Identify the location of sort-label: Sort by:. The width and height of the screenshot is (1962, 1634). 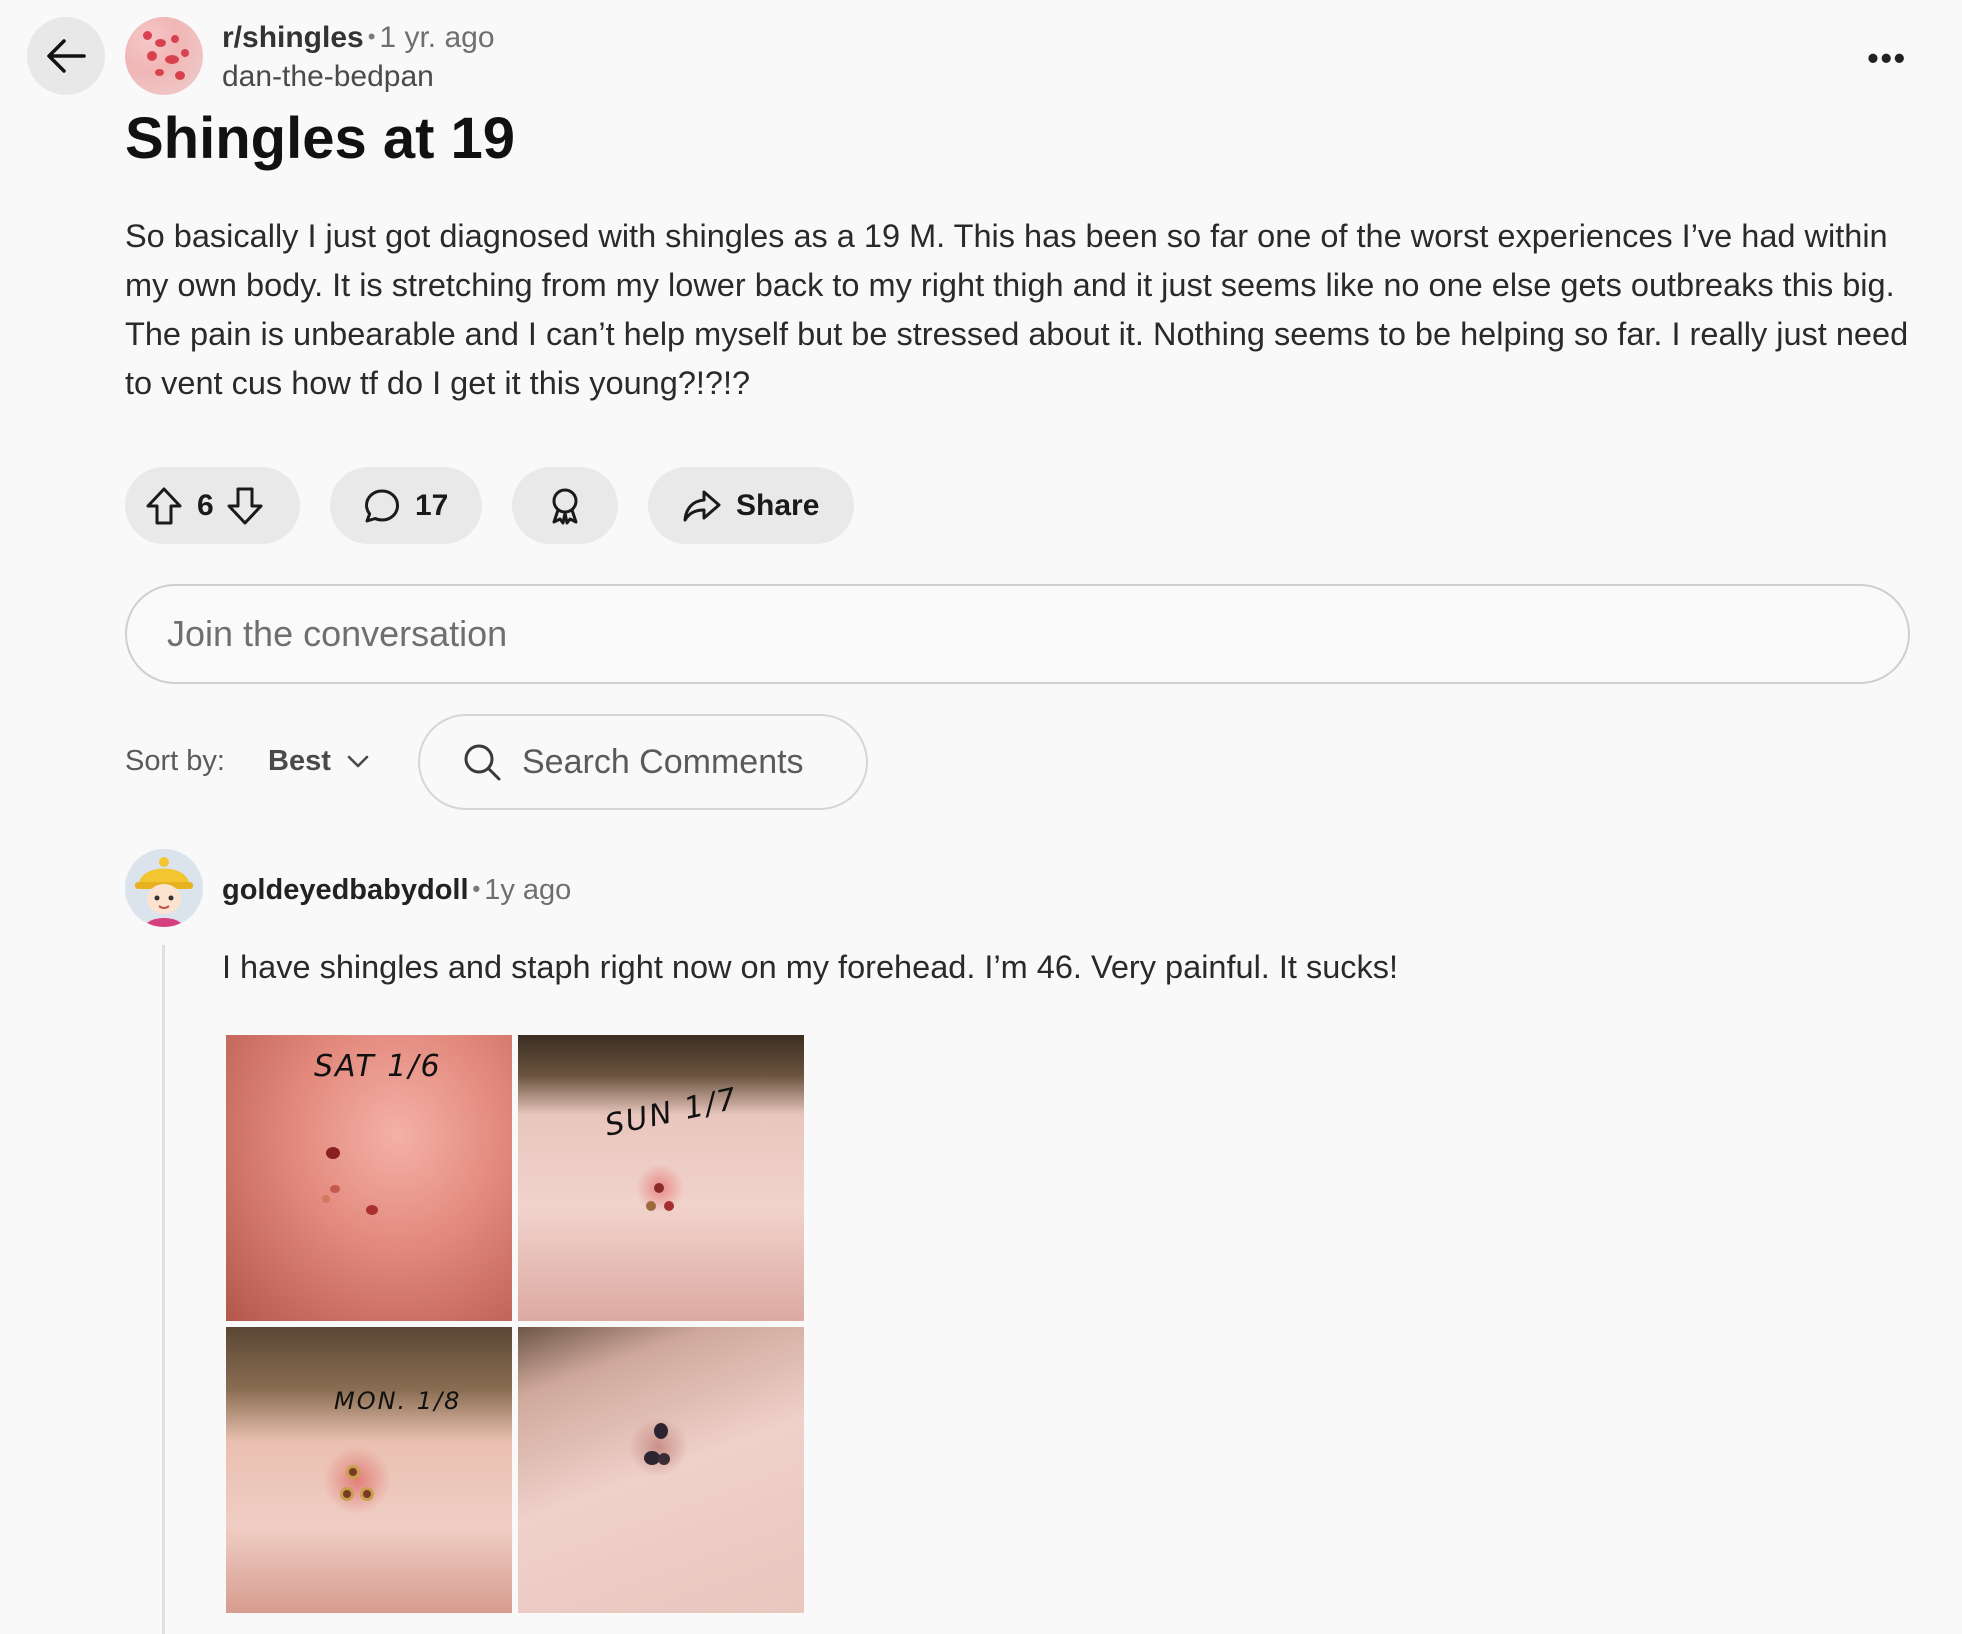
(175, 761).